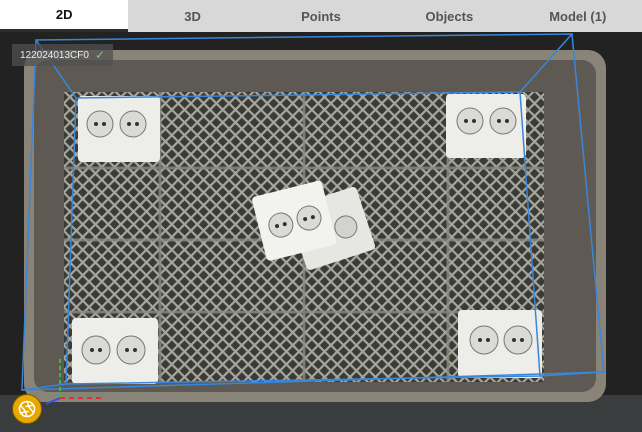 The image size is (642, 432). What do you see at coordinates (486, 126) in the screenshot?
I see `socket-top-right` at bounding box center [486, 126].